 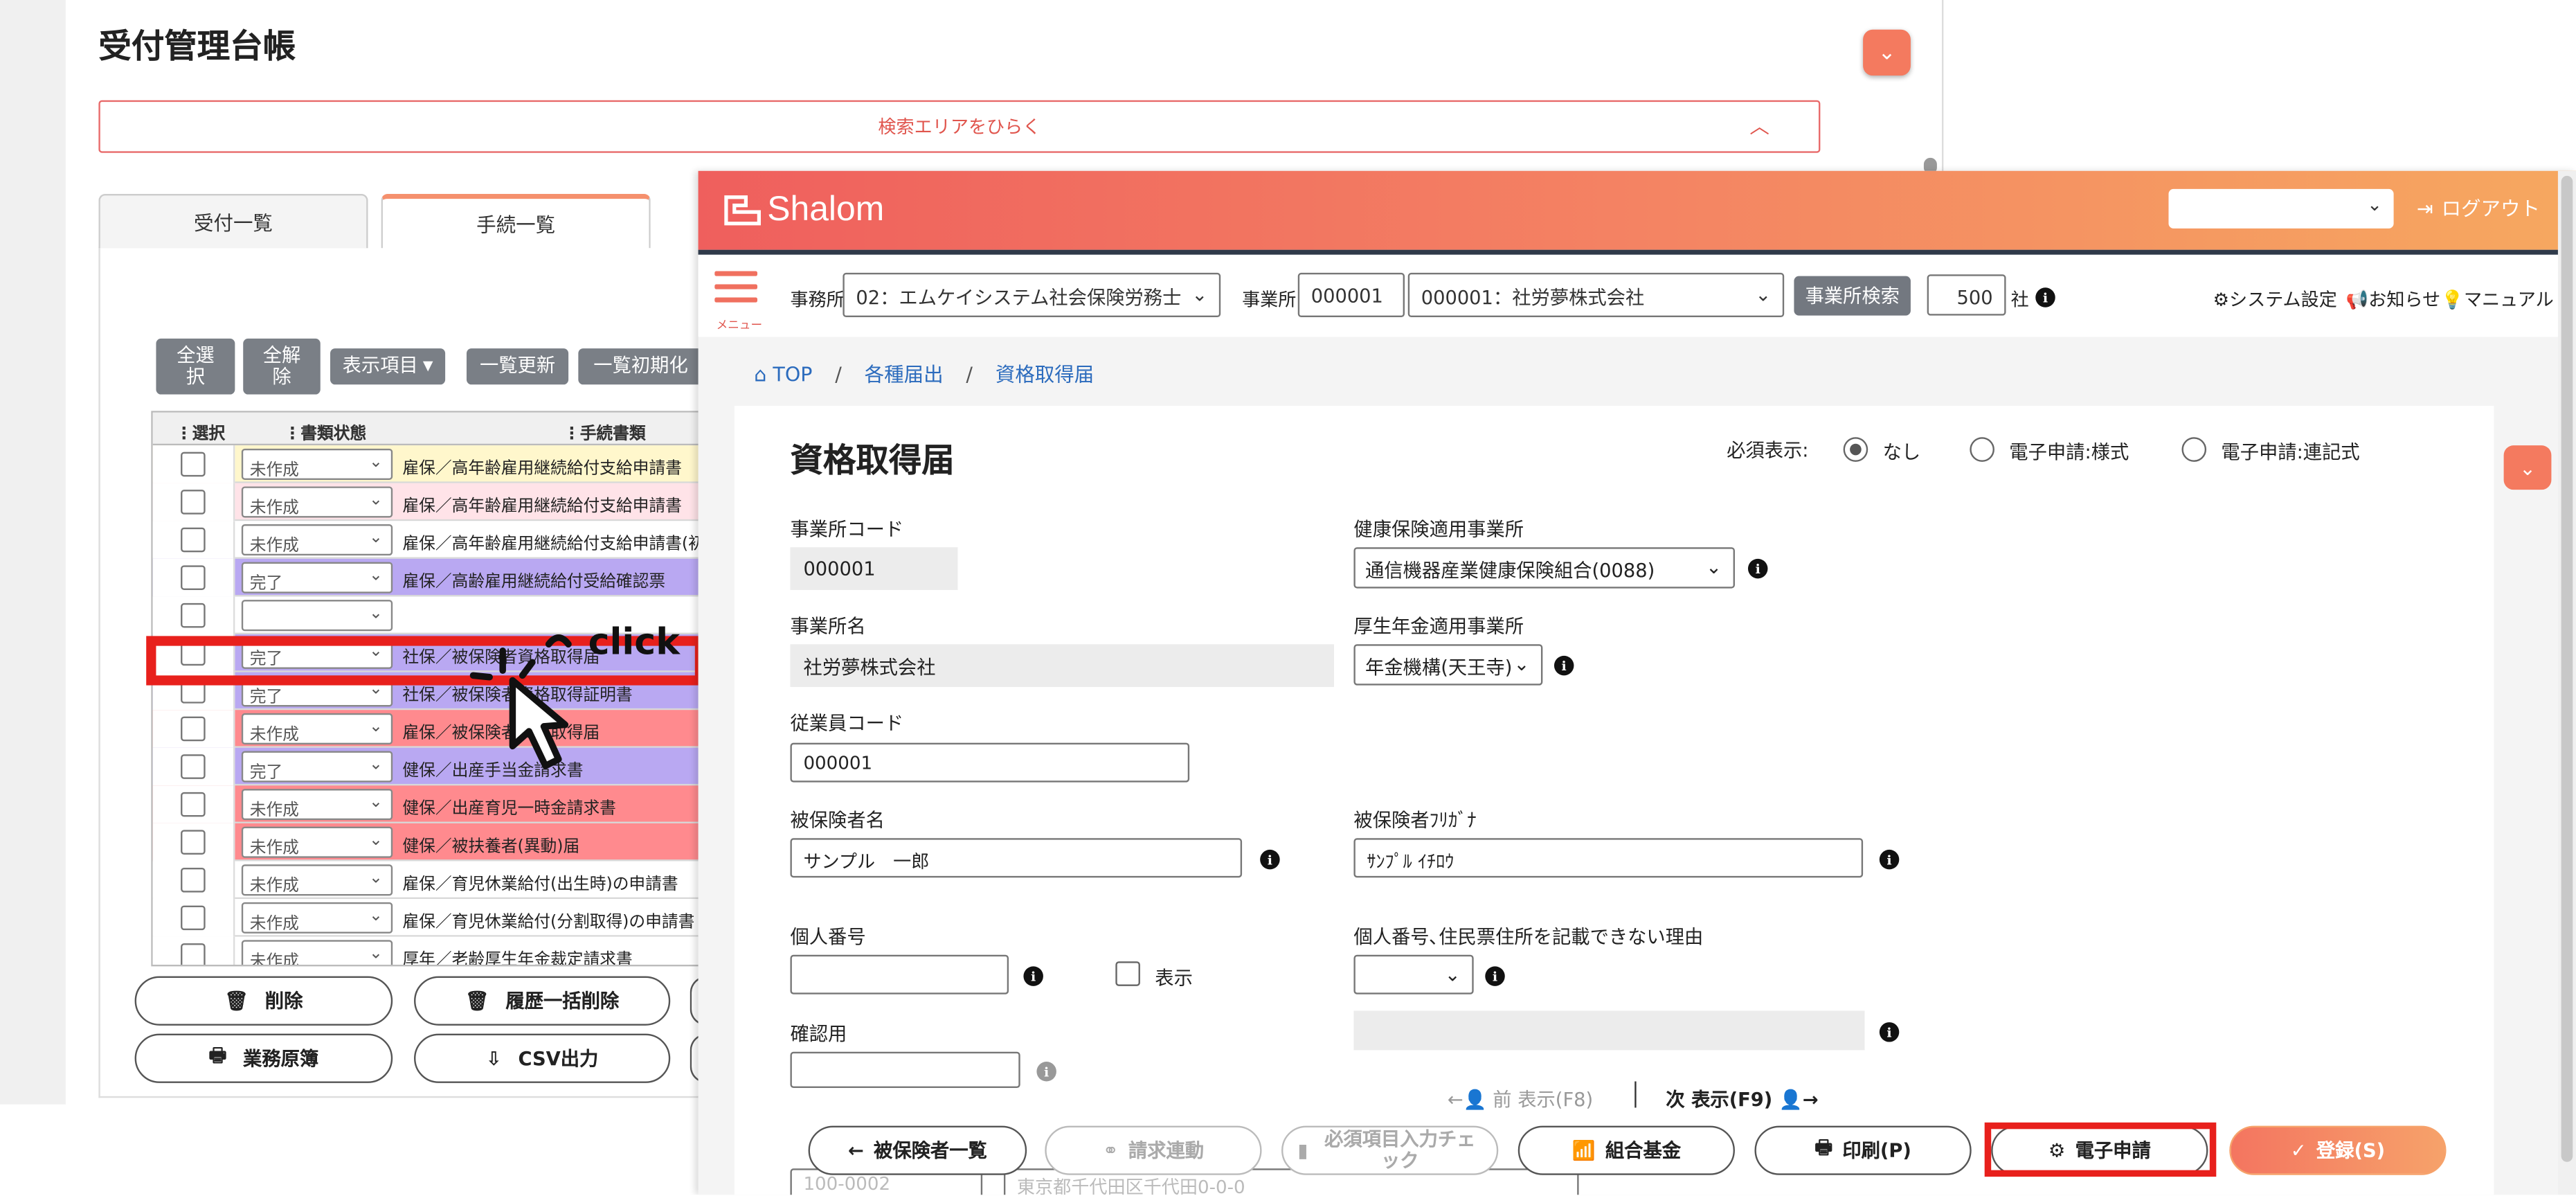 What do you see at coordinates (1016, 858) in the screenshot?
I see `insured-name-input: サンプル 一郎` at bounding box center [1016, 858].